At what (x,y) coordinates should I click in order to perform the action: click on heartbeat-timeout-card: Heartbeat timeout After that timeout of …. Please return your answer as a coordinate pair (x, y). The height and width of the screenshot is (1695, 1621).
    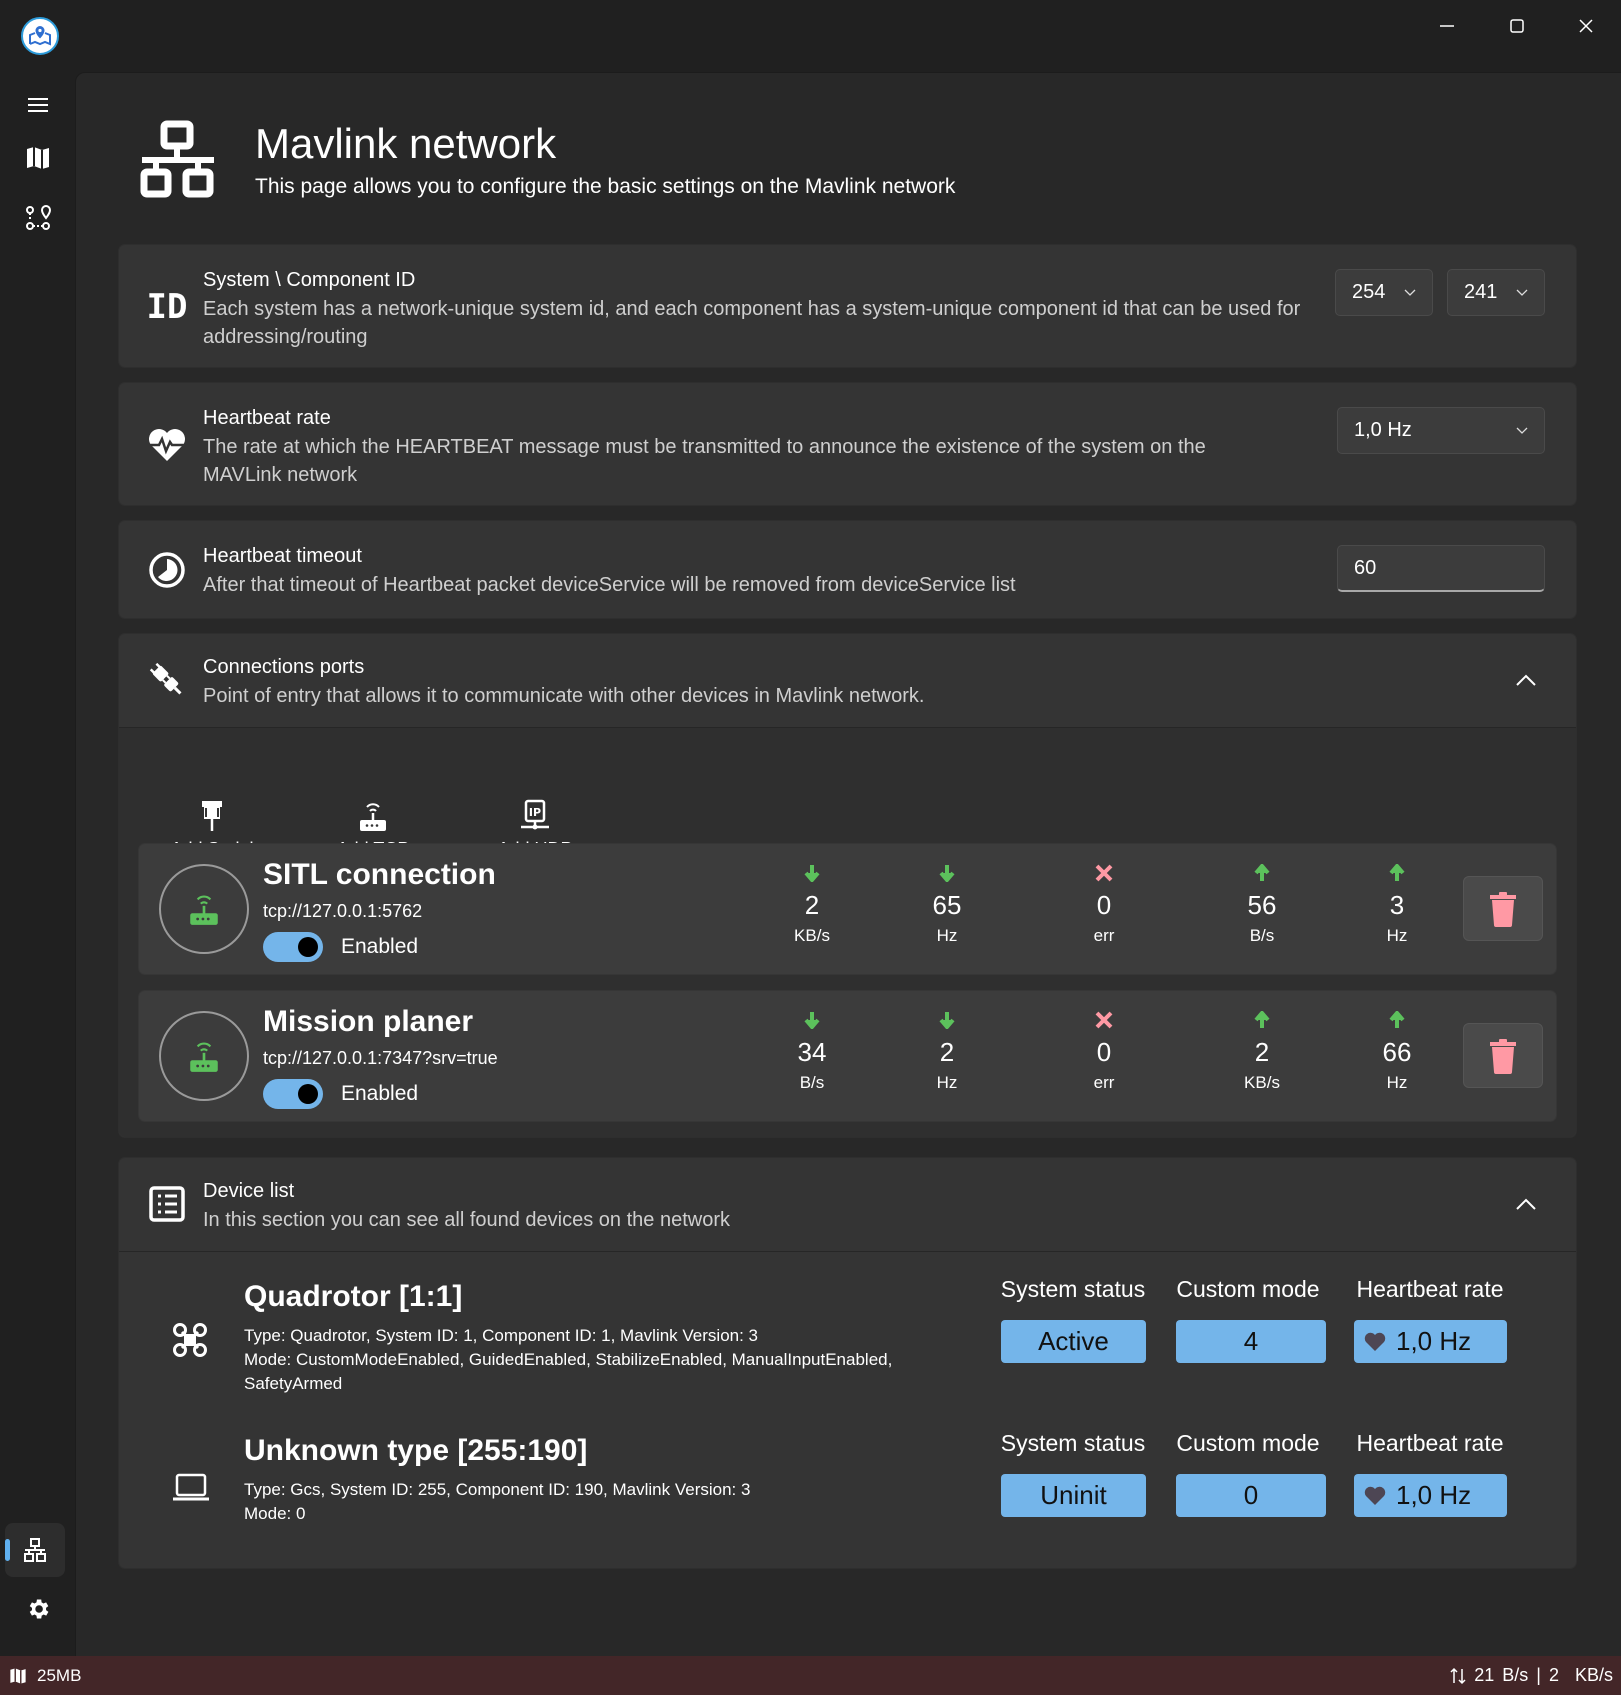
    Looking at the image, I should click on (847, 569).